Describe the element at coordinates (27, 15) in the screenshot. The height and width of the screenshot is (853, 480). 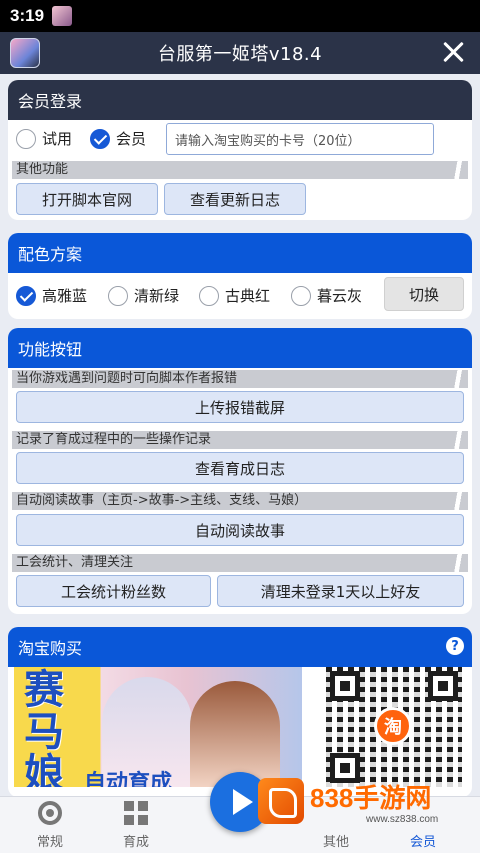
I see `status-time: 3:19` at that location.